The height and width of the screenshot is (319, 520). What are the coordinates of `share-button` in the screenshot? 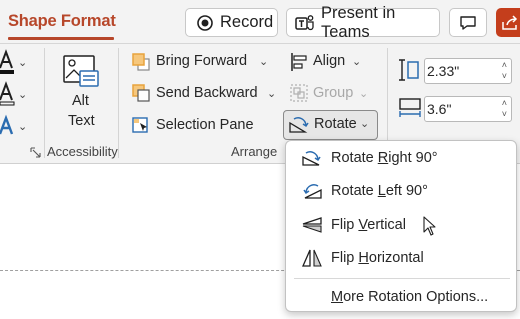 It's located at (508, 22).